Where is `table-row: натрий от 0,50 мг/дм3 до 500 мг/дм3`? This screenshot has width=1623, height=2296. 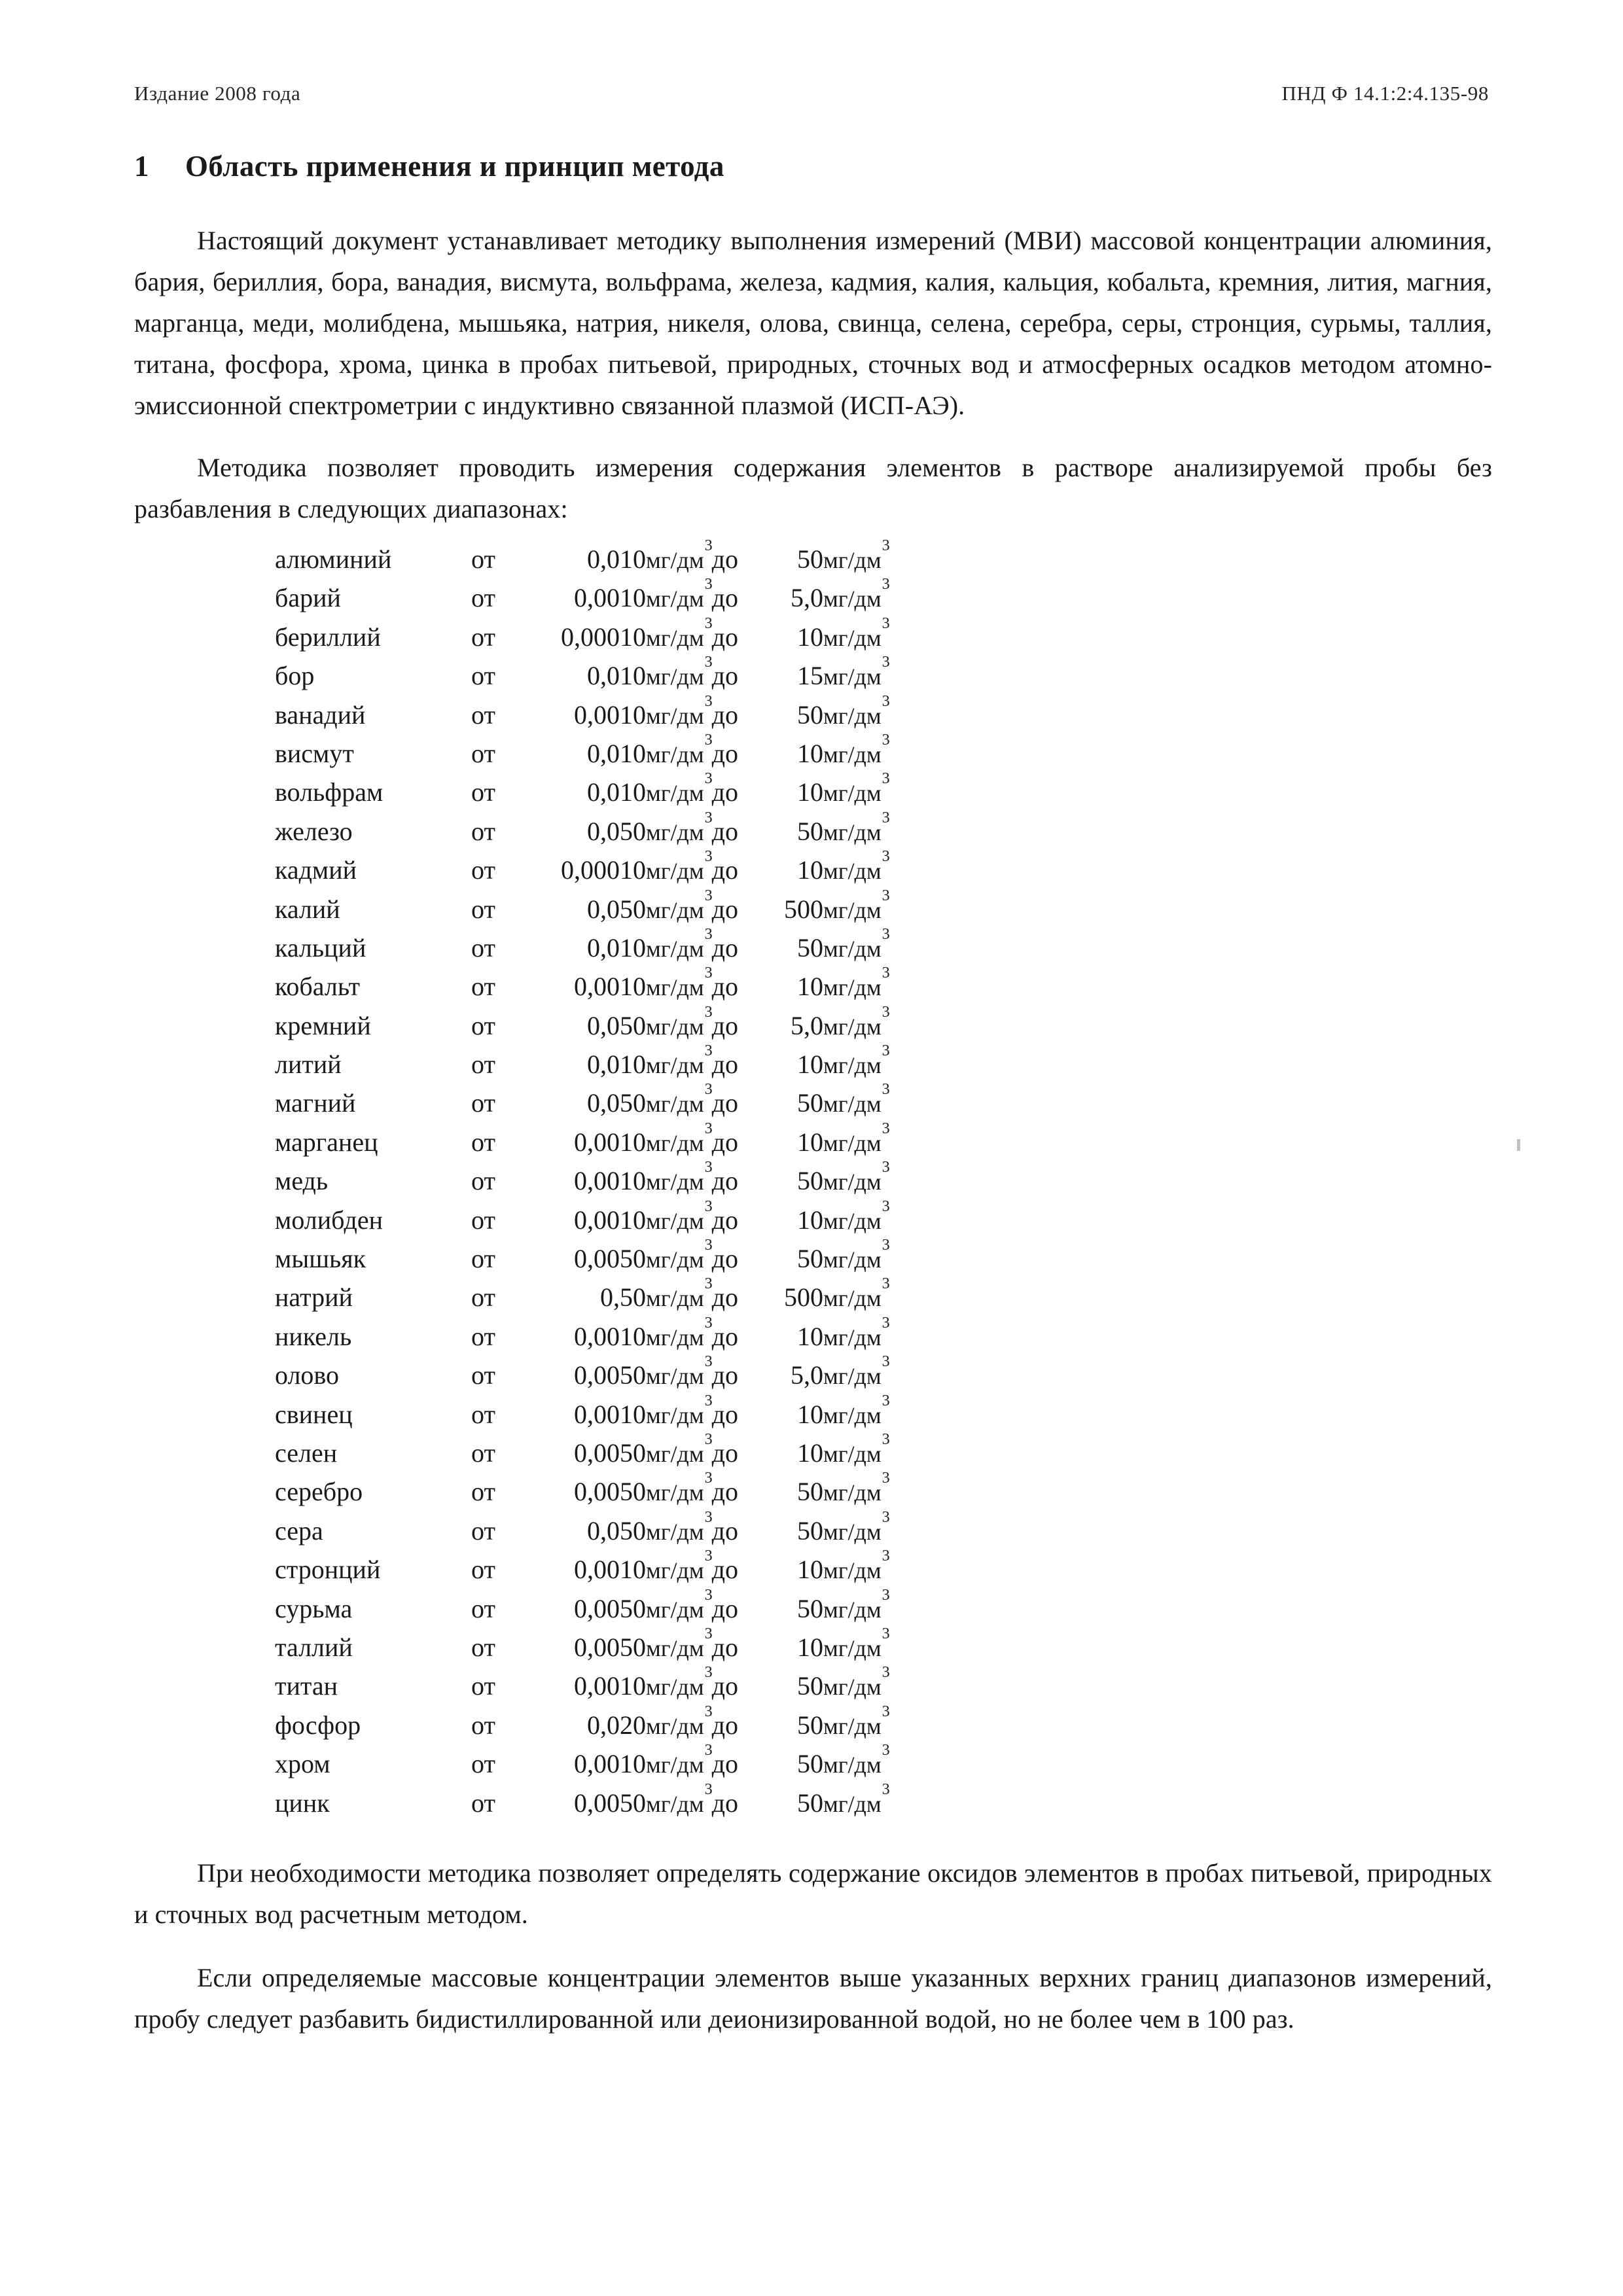 table-row: натрий от 0,50 мг/дм3 до 500 мг/дм3 is located at coordinates (582, 1299).